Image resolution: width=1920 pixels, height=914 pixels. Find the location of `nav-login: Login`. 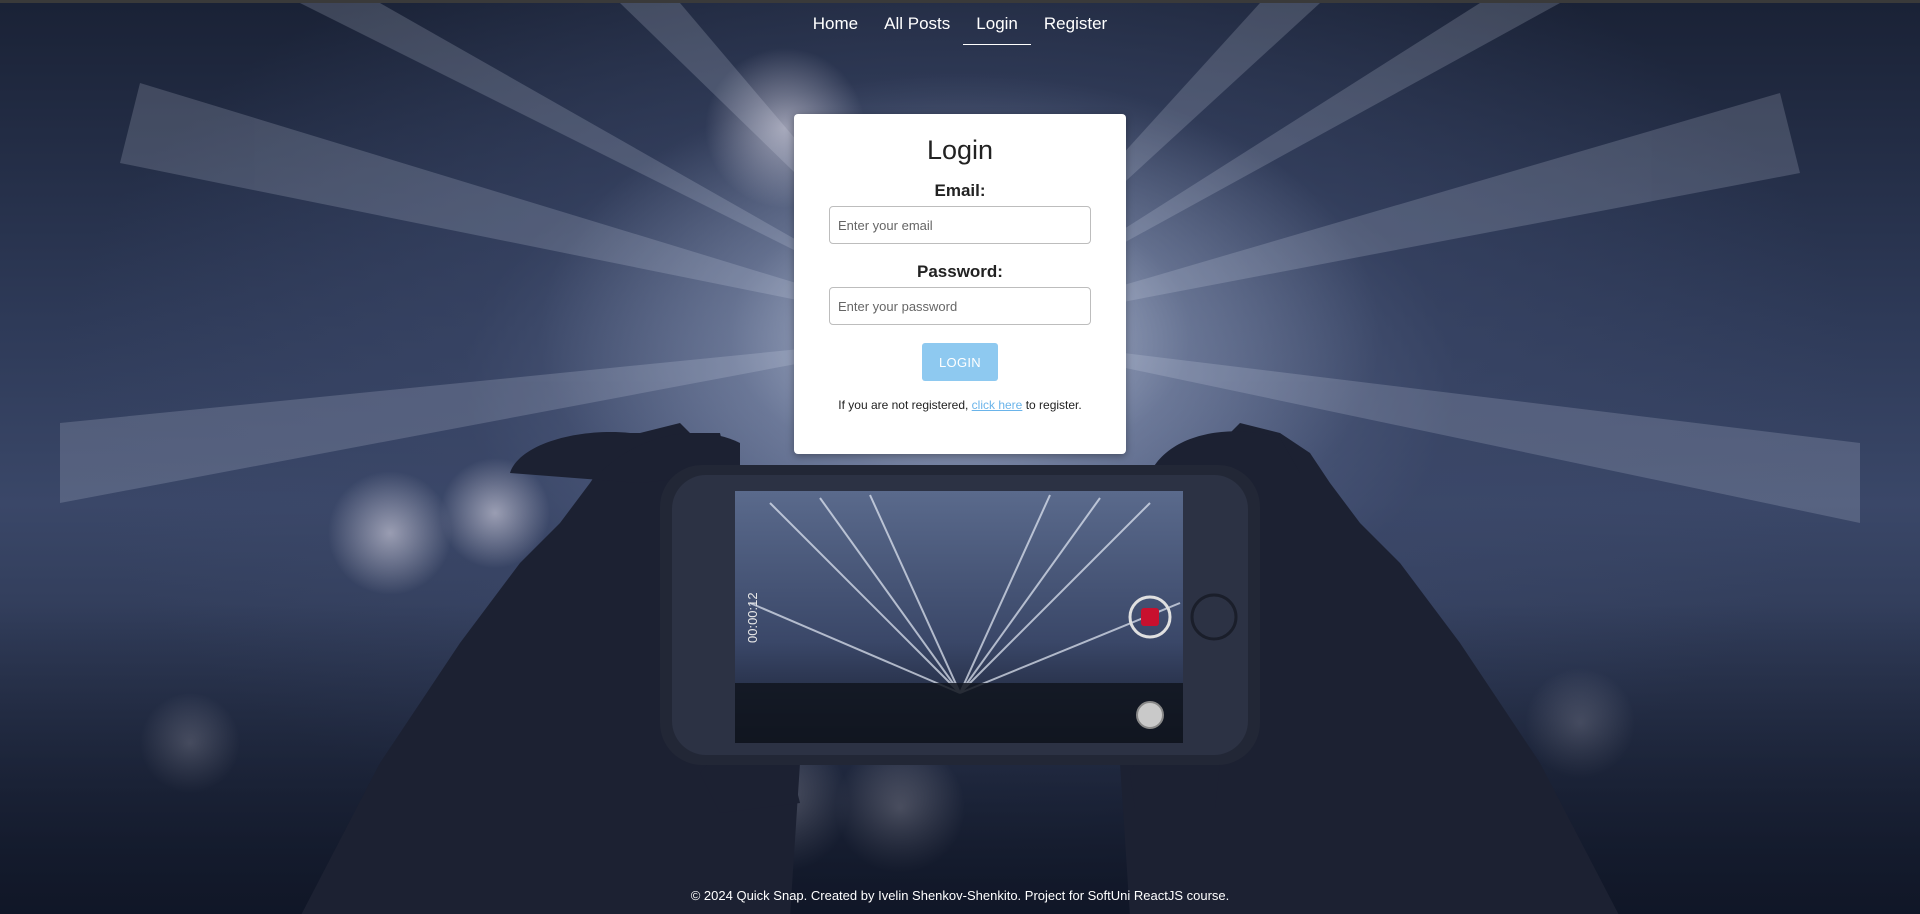

nav-login: Login is located at coordinates (997, 24).